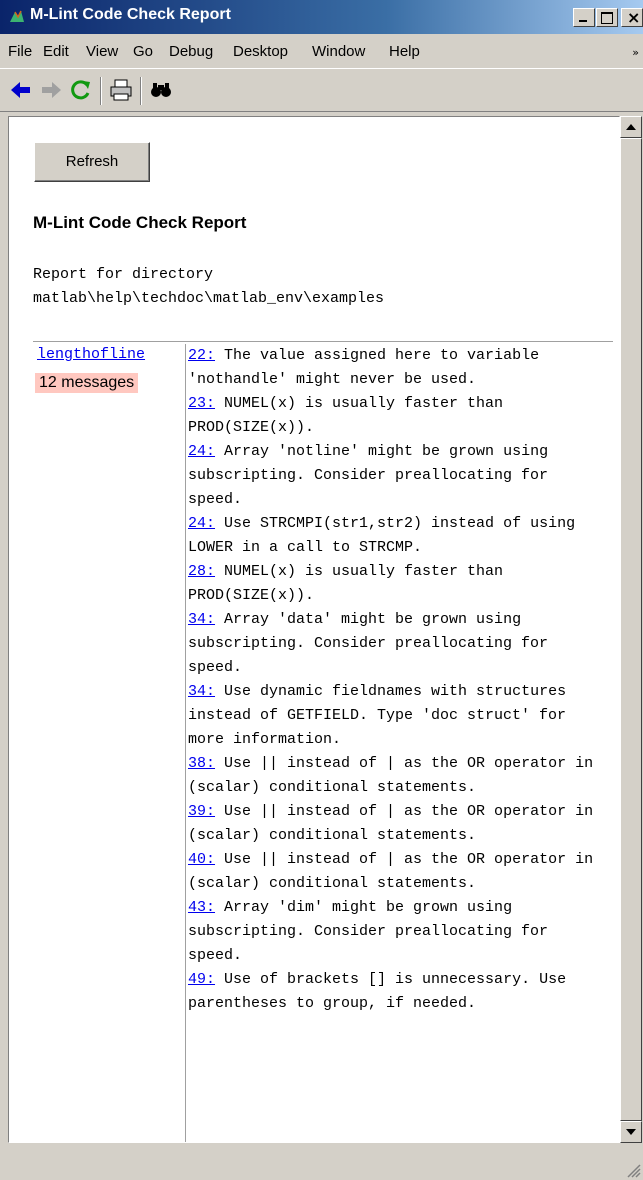  Describe the element at coordinates (404, 51) in the screenshot. I see `menu-help: Help` at that location.